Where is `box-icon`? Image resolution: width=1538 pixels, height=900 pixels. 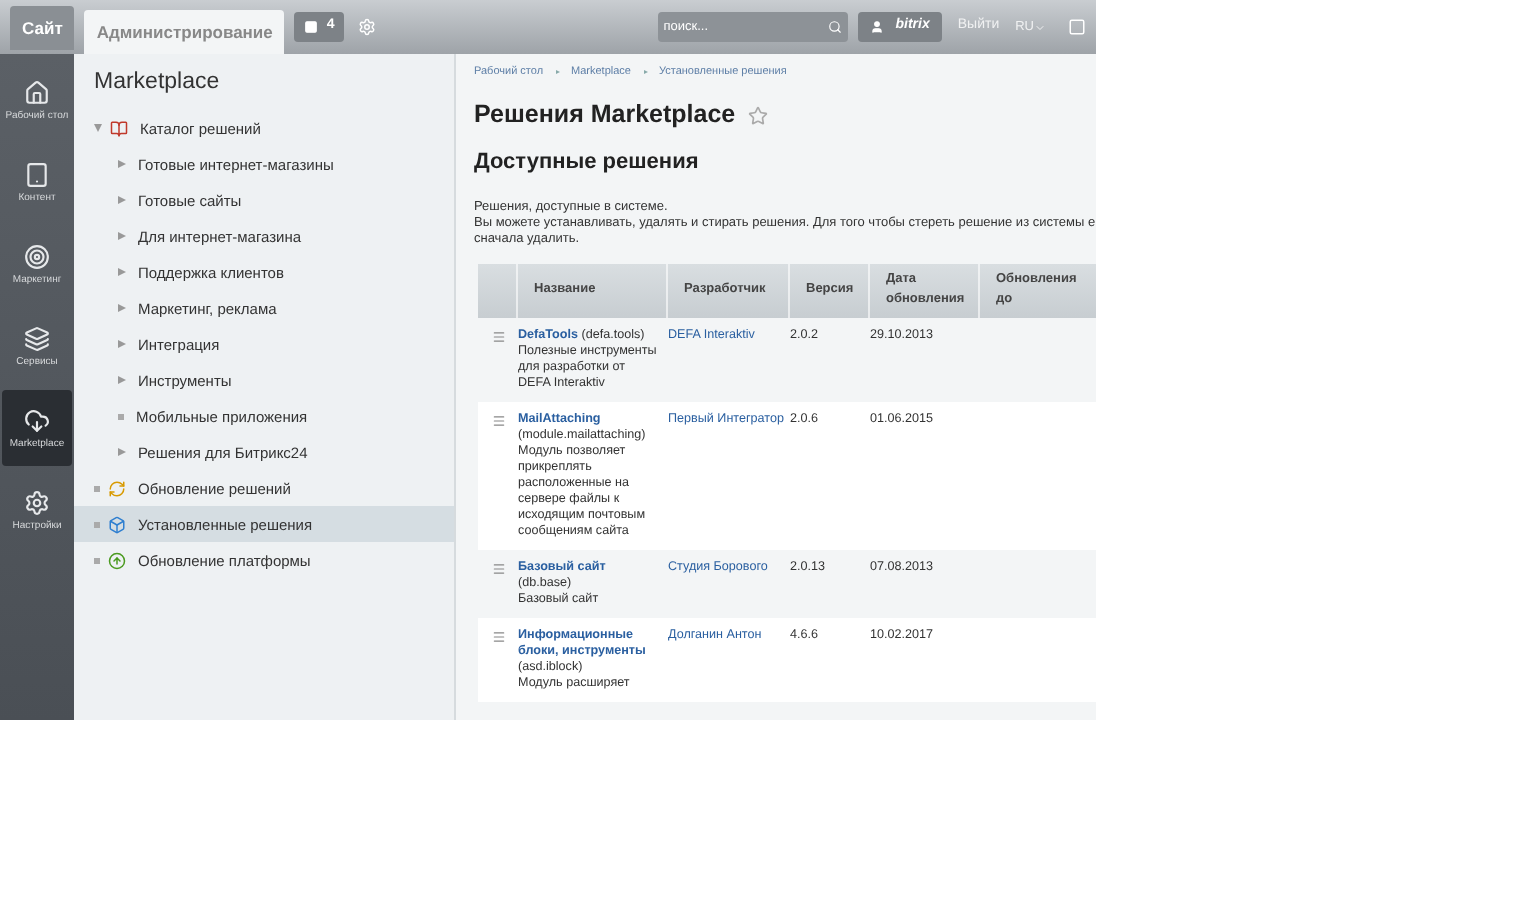
box-icon is located at coordinates (117, 524).